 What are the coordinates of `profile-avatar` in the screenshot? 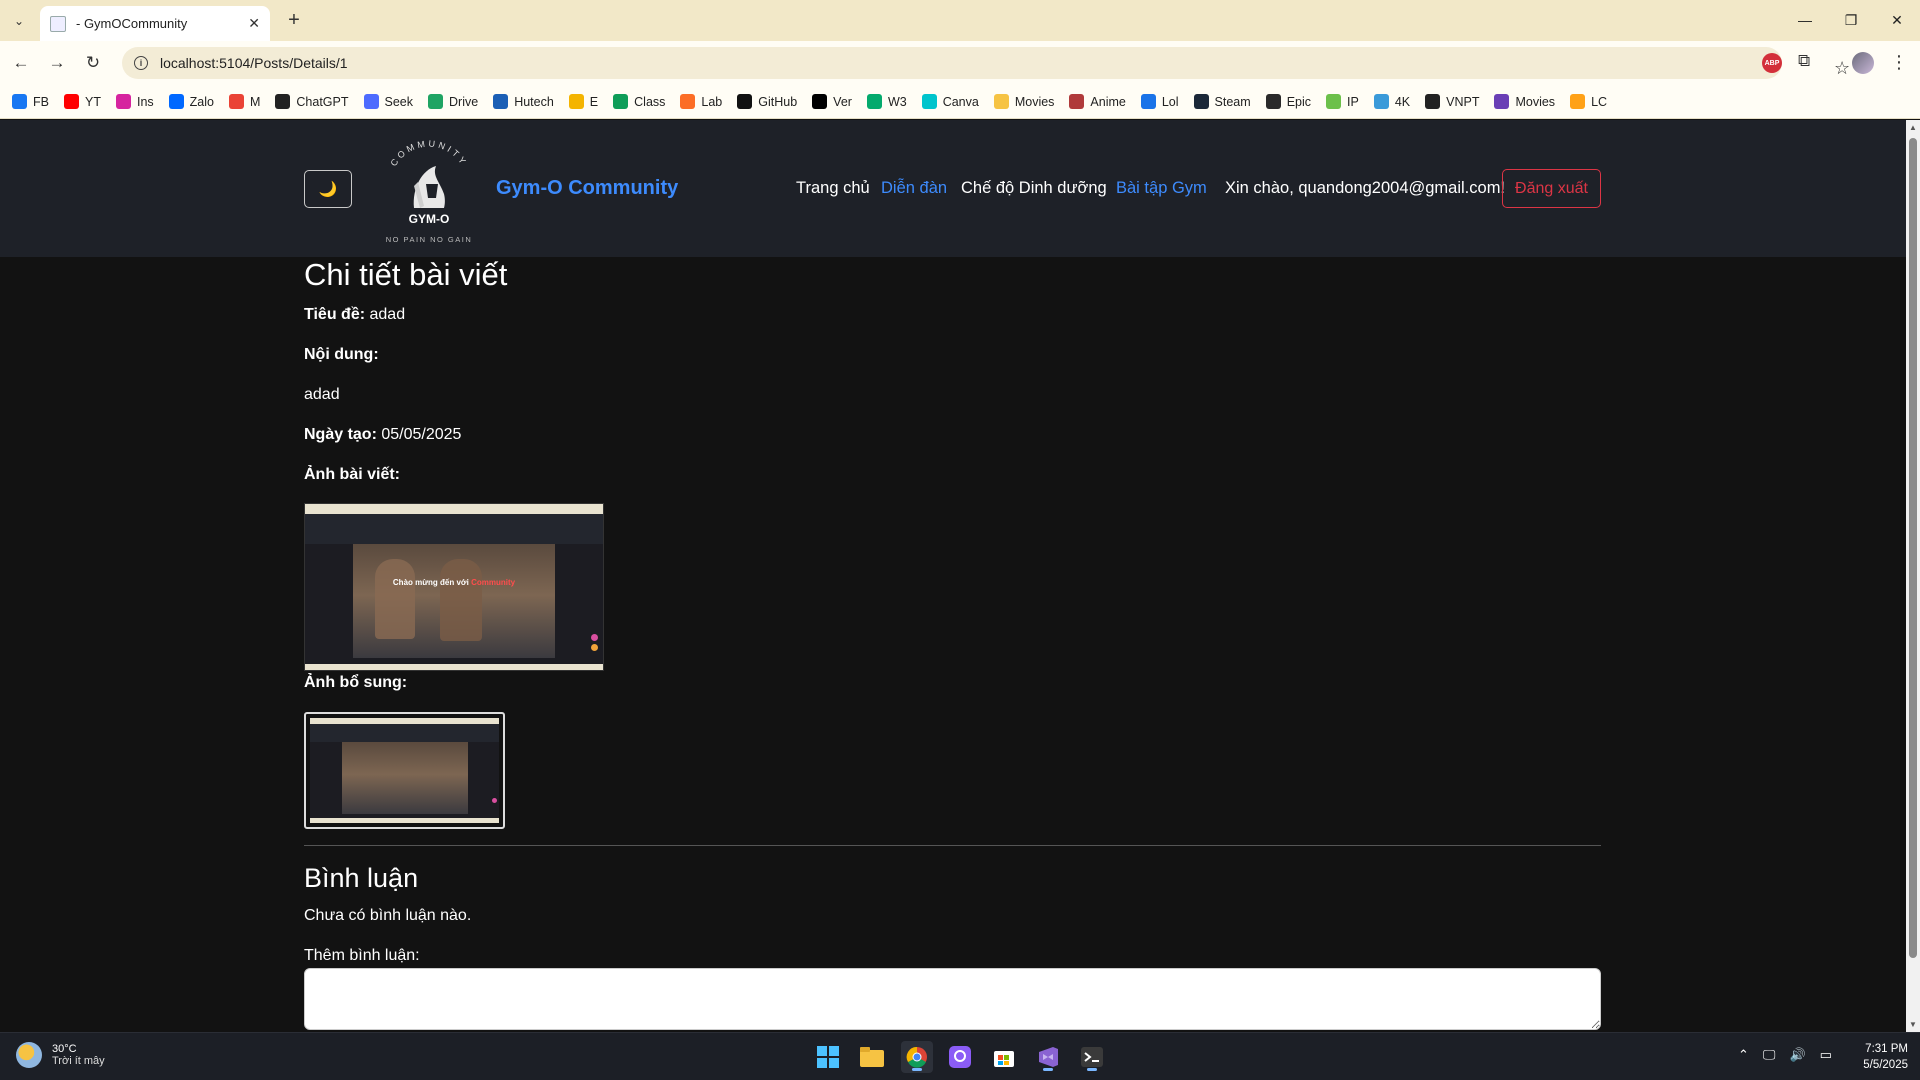 It's located at (1863, 63).